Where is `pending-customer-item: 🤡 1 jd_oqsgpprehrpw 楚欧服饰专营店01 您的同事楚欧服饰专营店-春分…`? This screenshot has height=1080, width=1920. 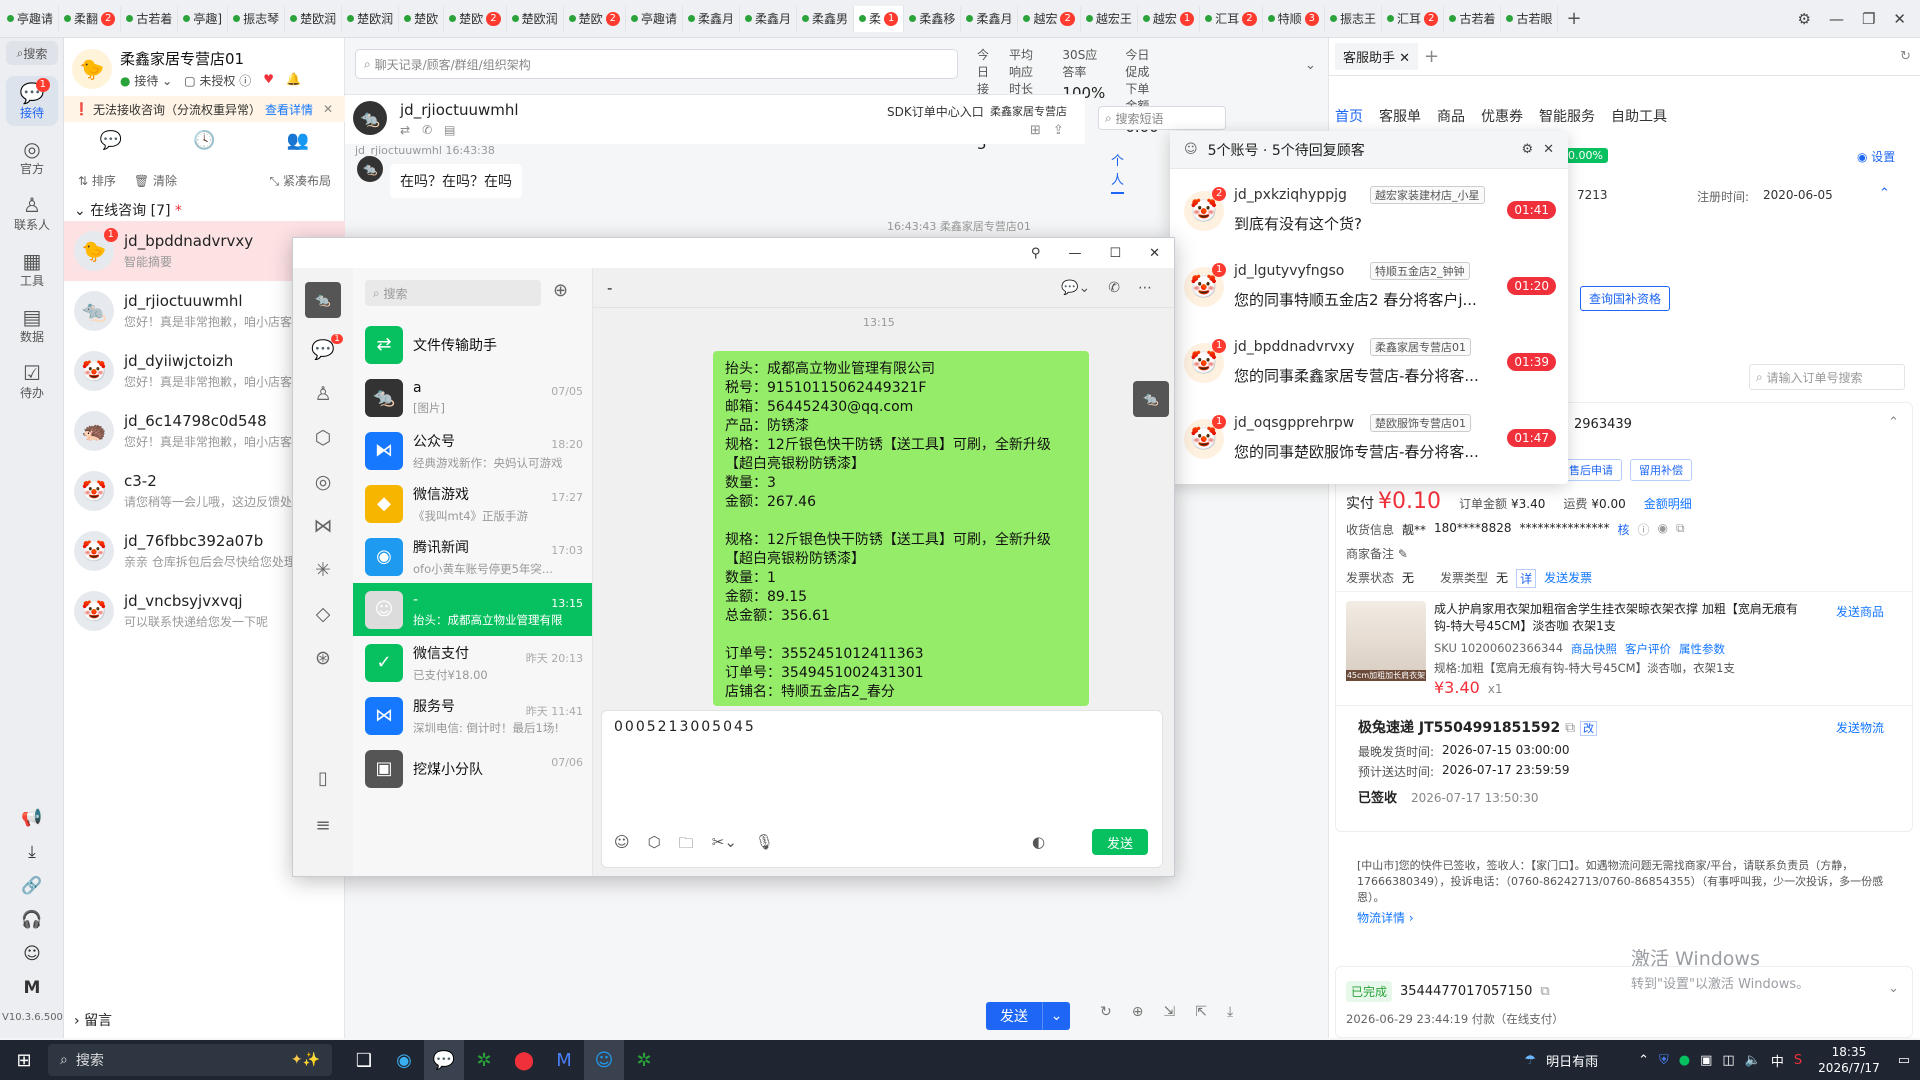
pending-customer-item: 🤡 1 jd_oqsgpprehrpw 楚欧服饰专营店01 您的同事楚欧服饰专营店-春分… is located at coordinates (1369, 441).